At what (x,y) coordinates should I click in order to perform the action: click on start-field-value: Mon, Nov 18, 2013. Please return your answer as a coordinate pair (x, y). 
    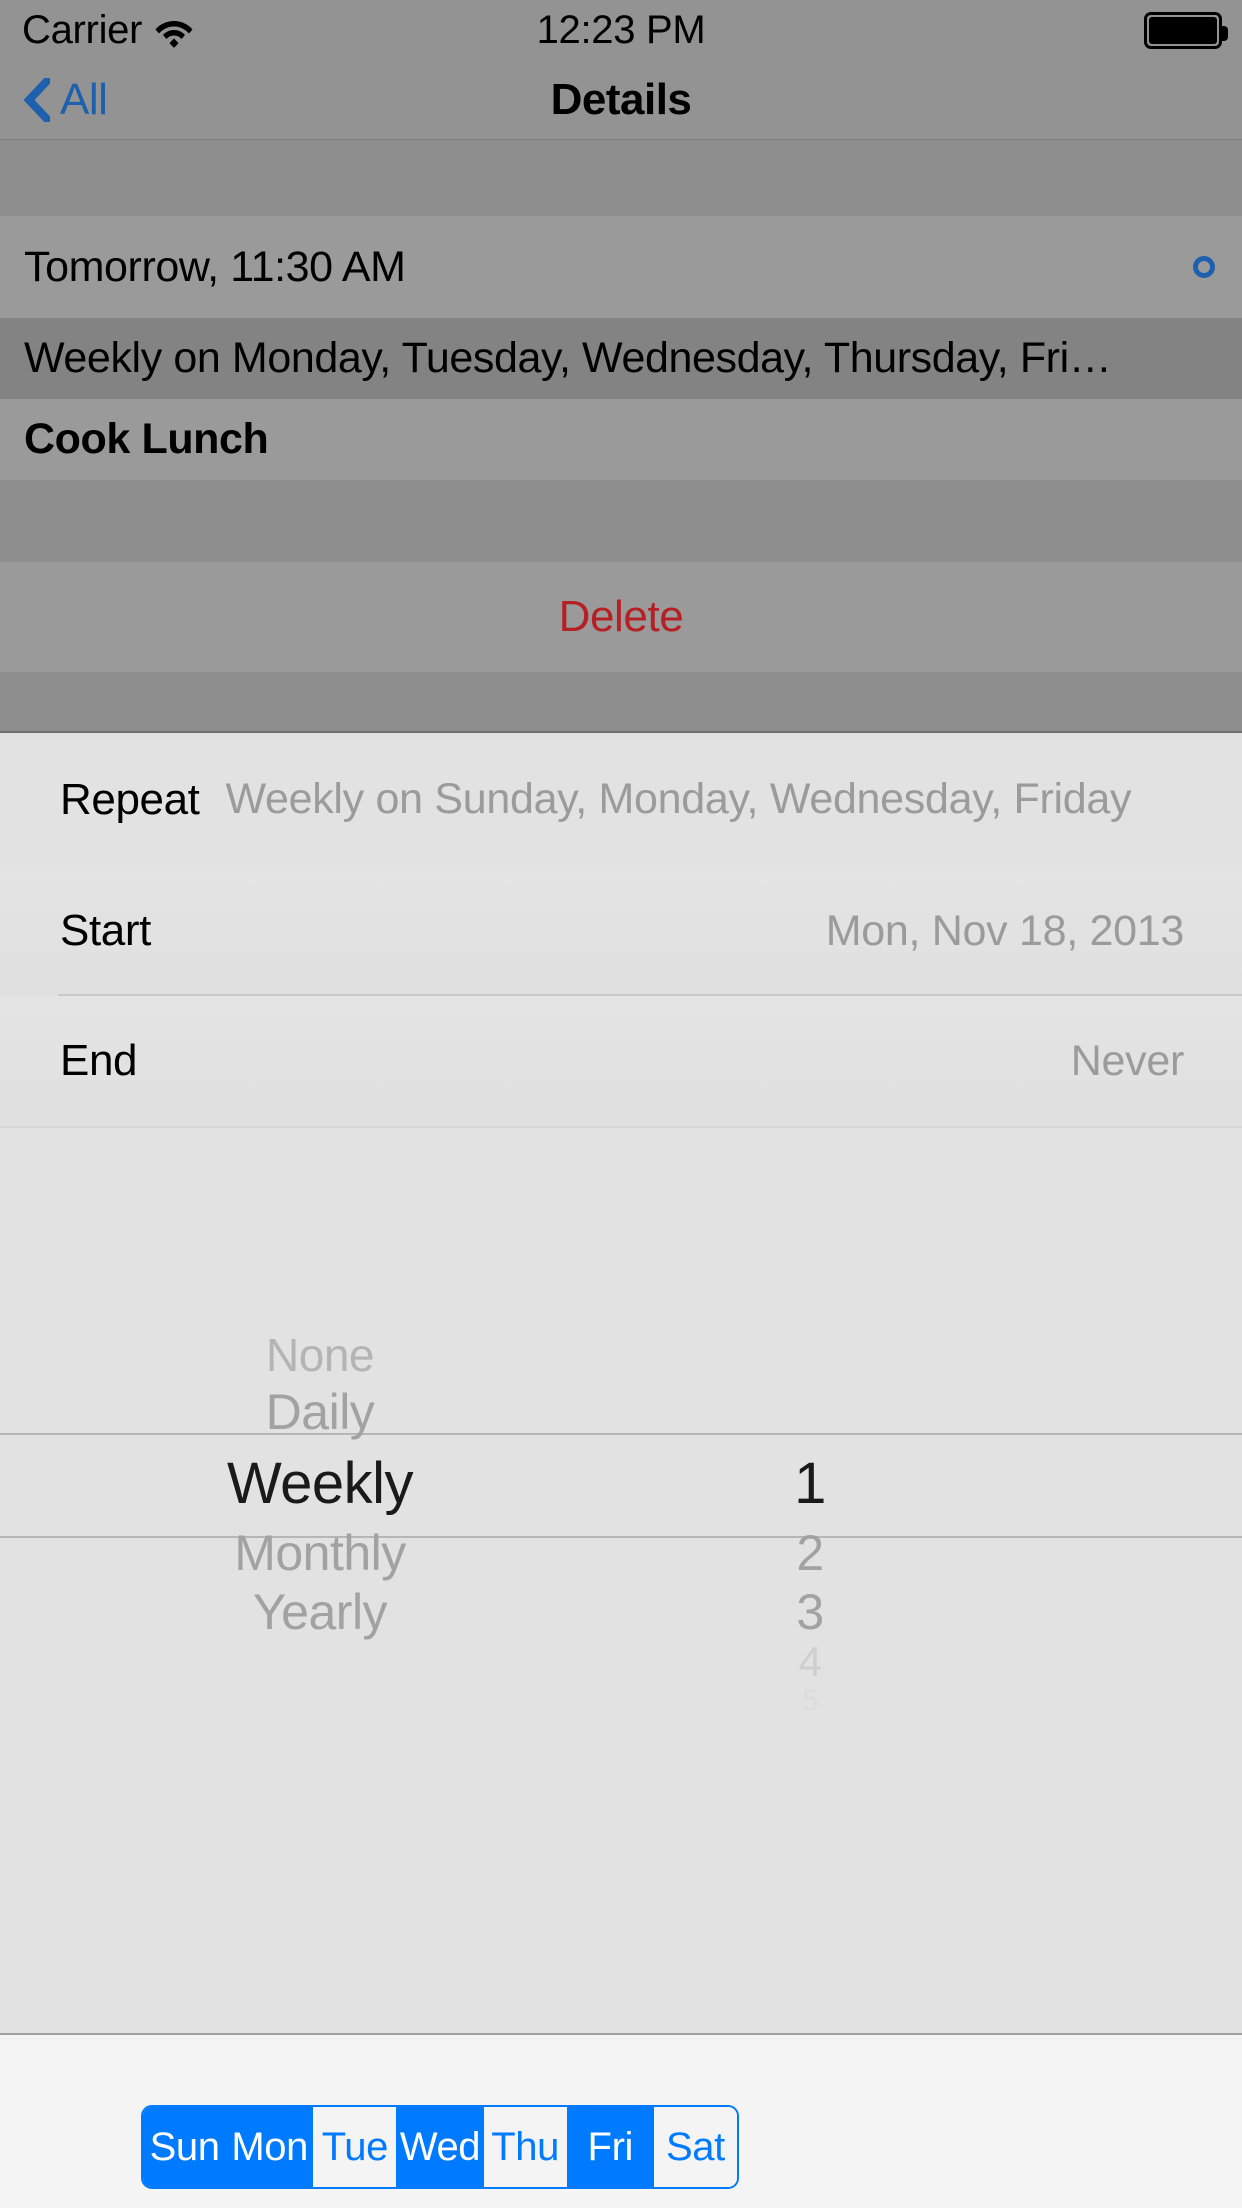
    Looking at the image, I should click on (1005, 930).